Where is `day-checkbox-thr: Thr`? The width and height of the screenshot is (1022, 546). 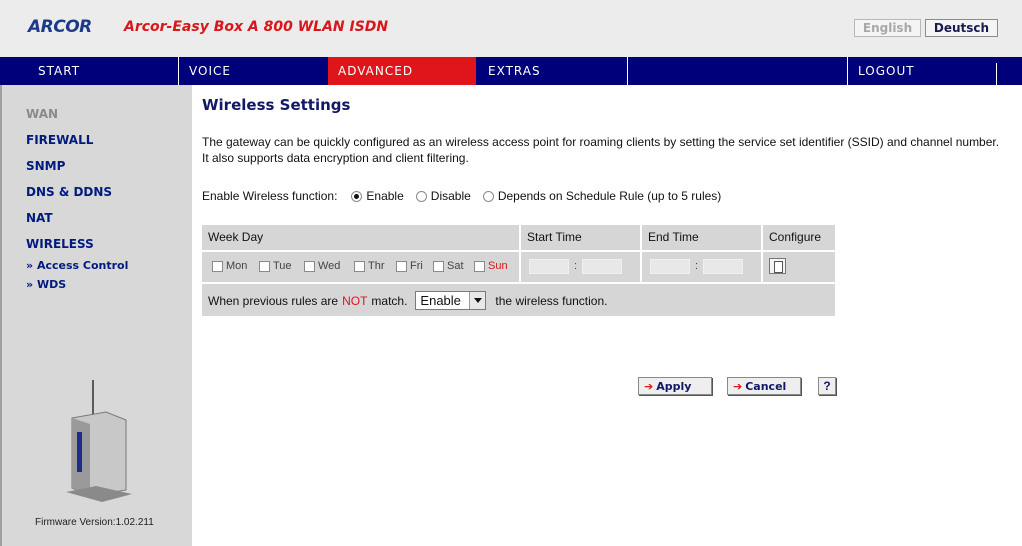
day-checkbox-thr: Thr is located at coordinates (369, 266).